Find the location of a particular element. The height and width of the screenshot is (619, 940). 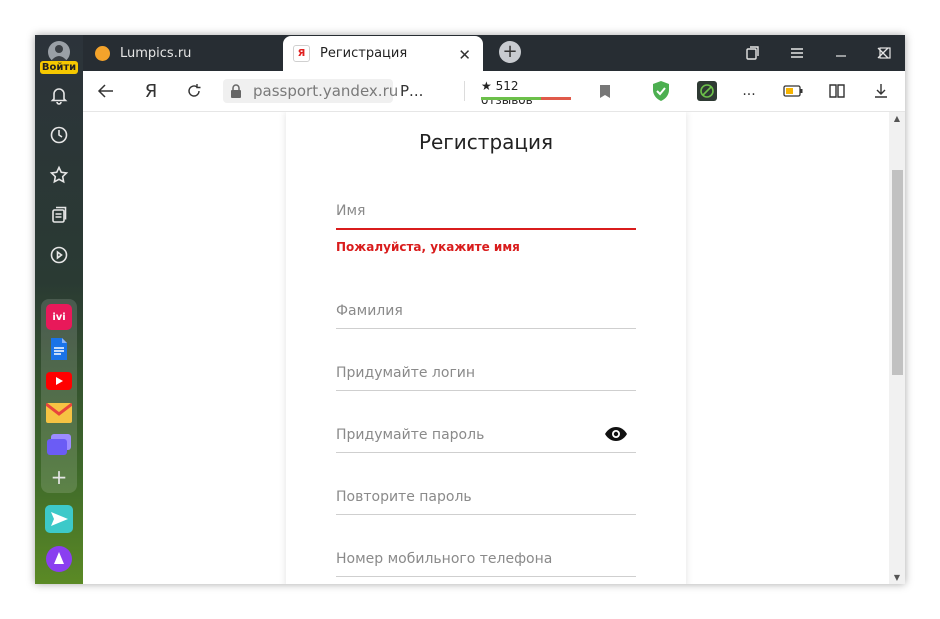

reader-icon is located at coordinates (837, 91).